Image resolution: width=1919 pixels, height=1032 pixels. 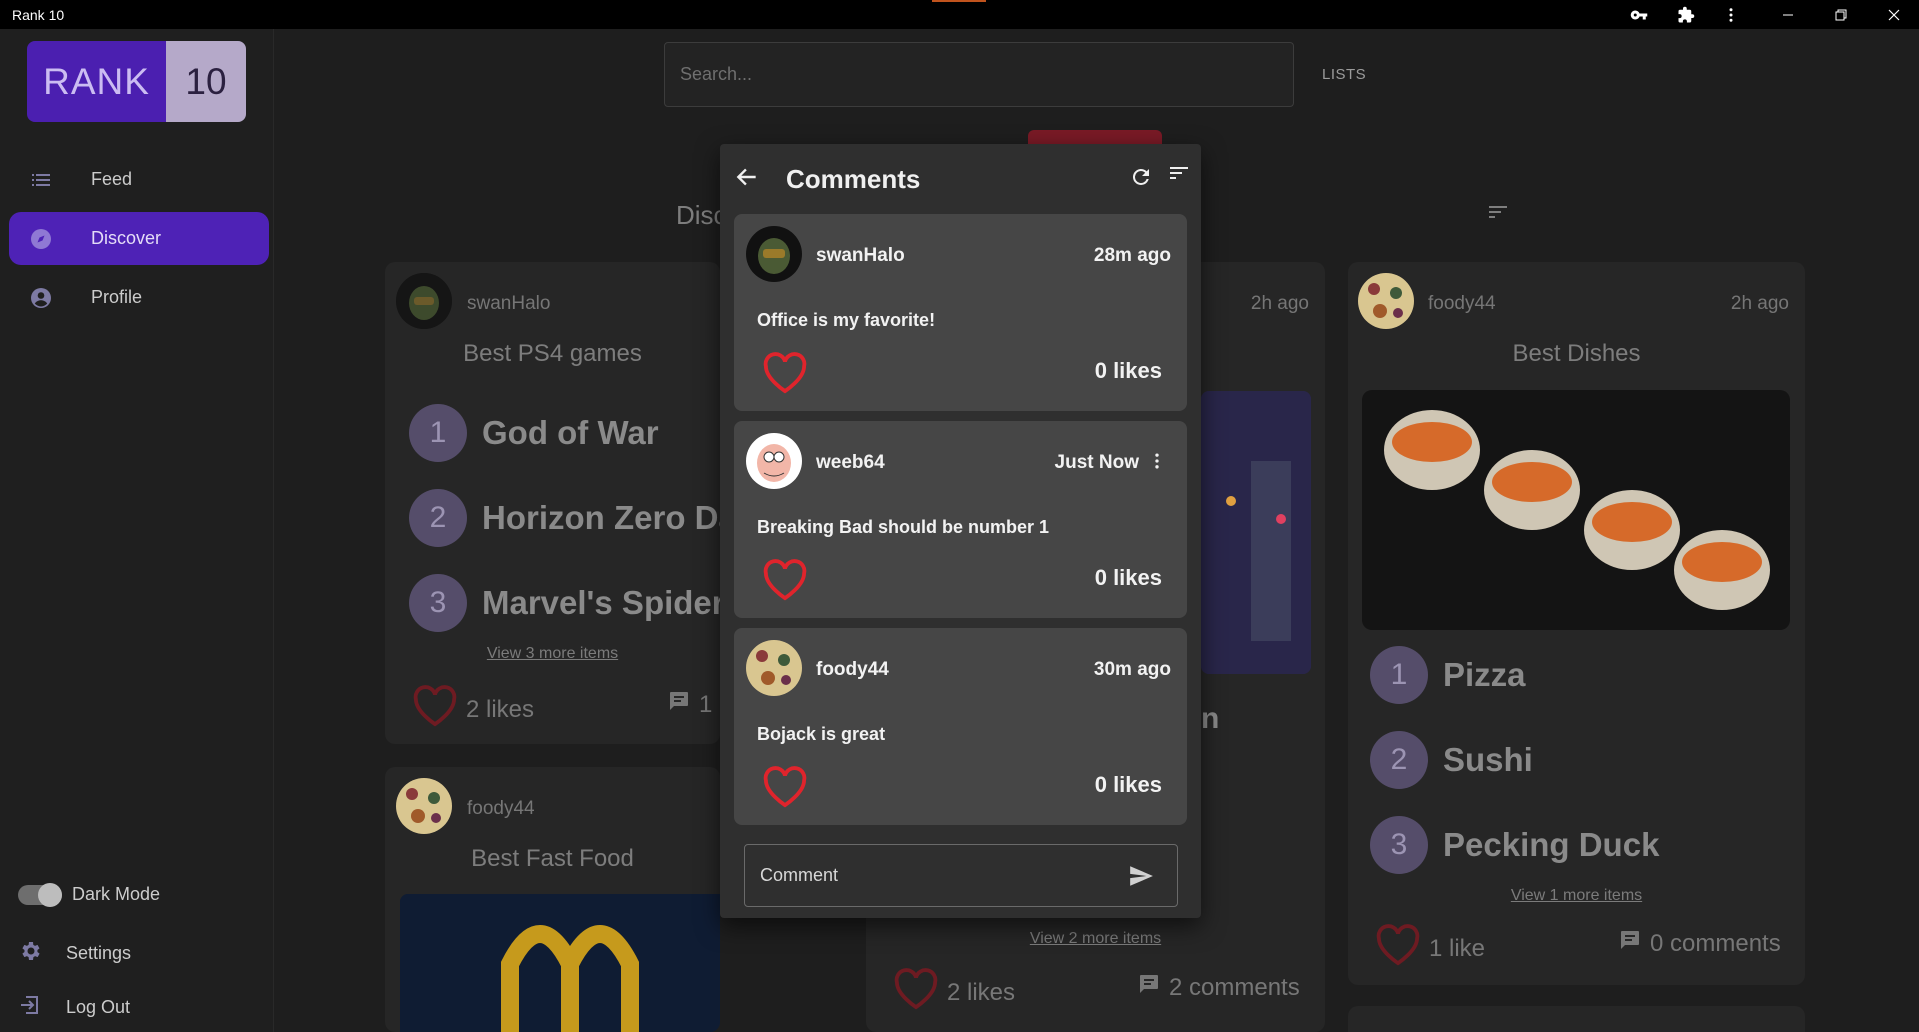 I want to click on comments-row: 0 comments, so click(x=1699, y=943).